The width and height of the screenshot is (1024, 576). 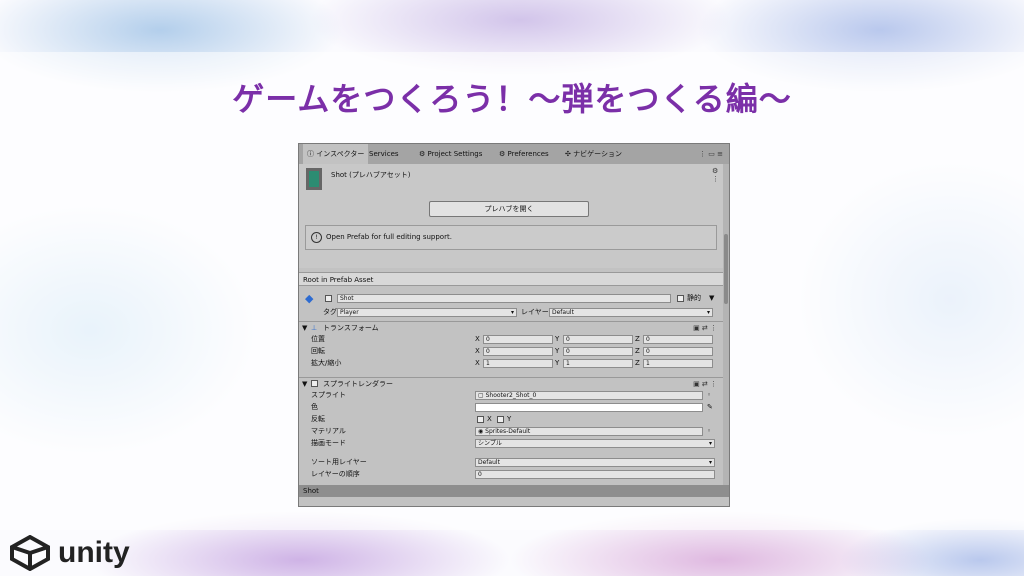 I want to click on sprite-value: Shooter2_Shot_0, so click(x=511, y=395).